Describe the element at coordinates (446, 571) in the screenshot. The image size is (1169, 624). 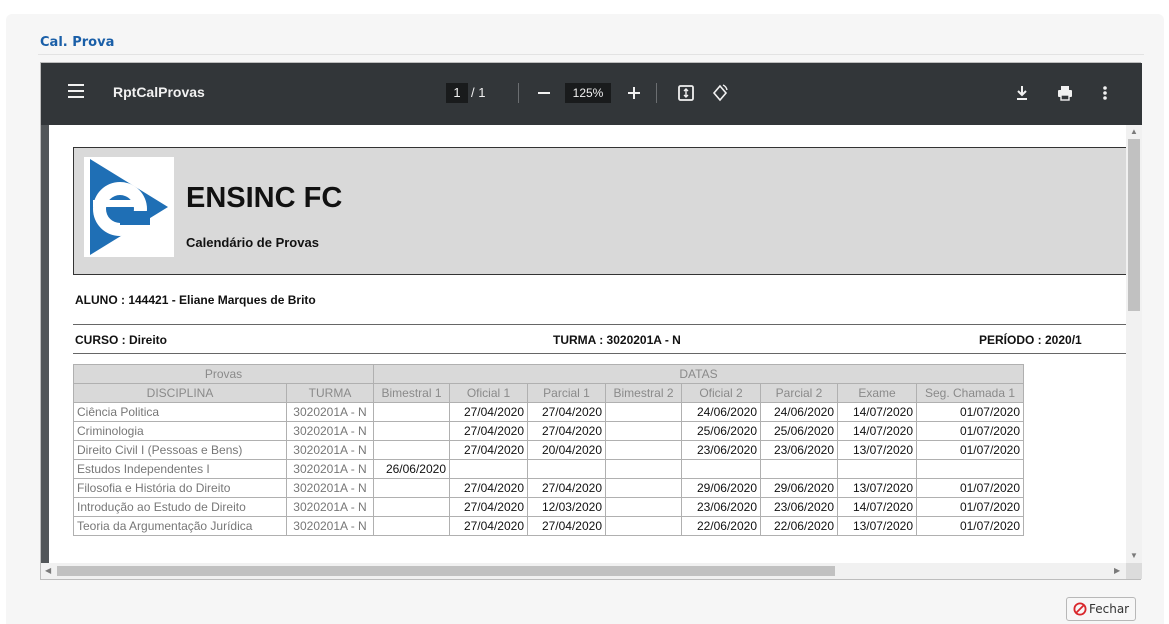
I see `horizontal-scroll-thumb` at that location.